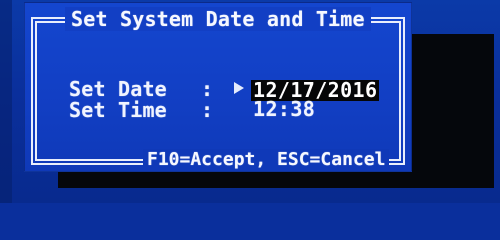 Image resolution: width=500 pixels, height=240 pixels. What do you see at coordinates (284, 109) in the screenshot?
I see `time-field: 12:38` at bounding box center [284, 109].